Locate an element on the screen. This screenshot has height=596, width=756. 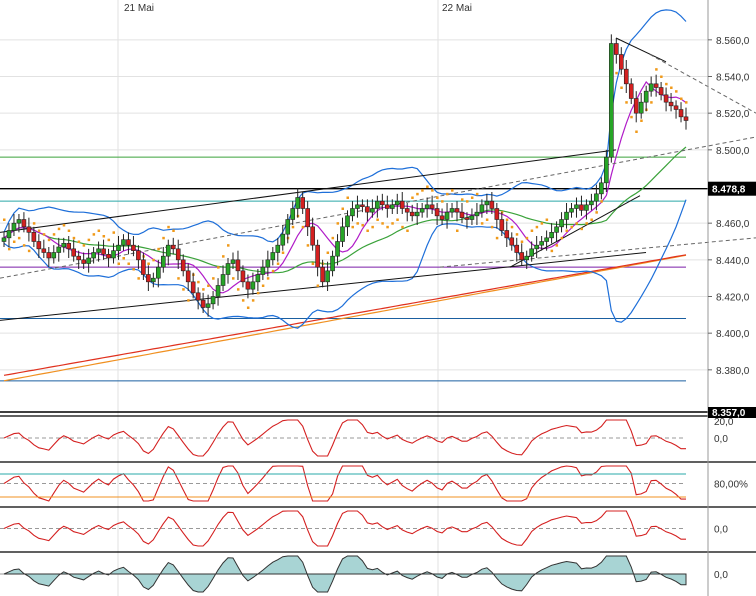
date-label-21: 21 Mai is located at coordinates (139, 8).